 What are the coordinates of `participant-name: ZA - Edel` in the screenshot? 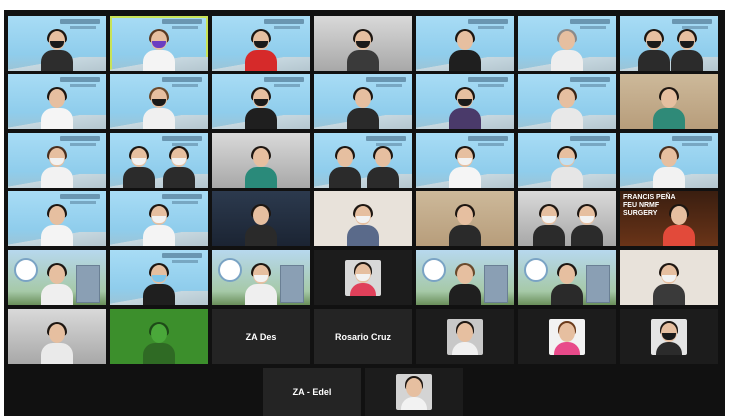 It's located at (312, 392).